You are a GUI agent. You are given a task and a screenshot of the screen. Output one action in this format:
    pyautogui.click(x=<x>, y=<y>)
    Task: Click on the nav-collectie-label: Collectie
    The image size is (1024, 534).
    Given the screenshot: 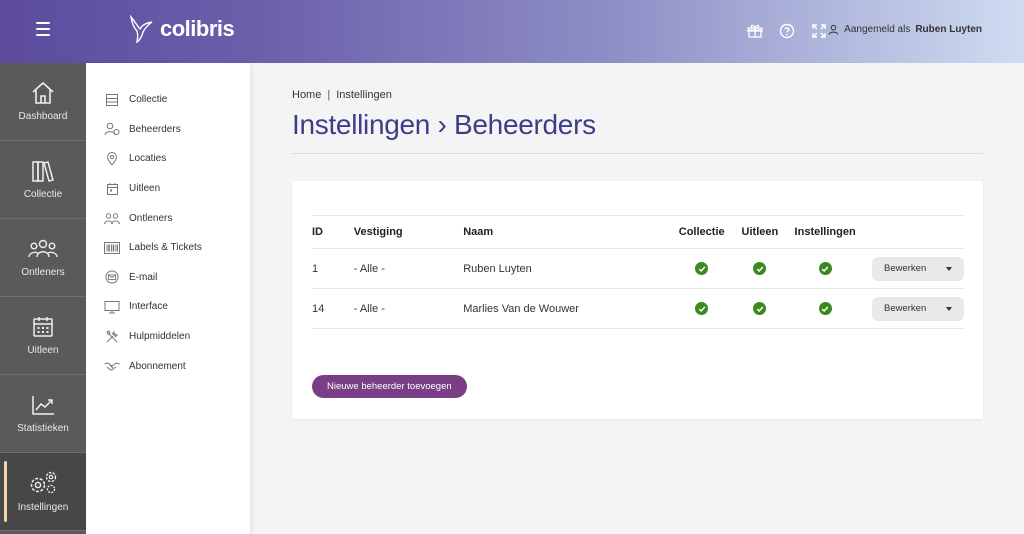 What is the action you would take?
    pyautogui.click(x=43, y=194)
    